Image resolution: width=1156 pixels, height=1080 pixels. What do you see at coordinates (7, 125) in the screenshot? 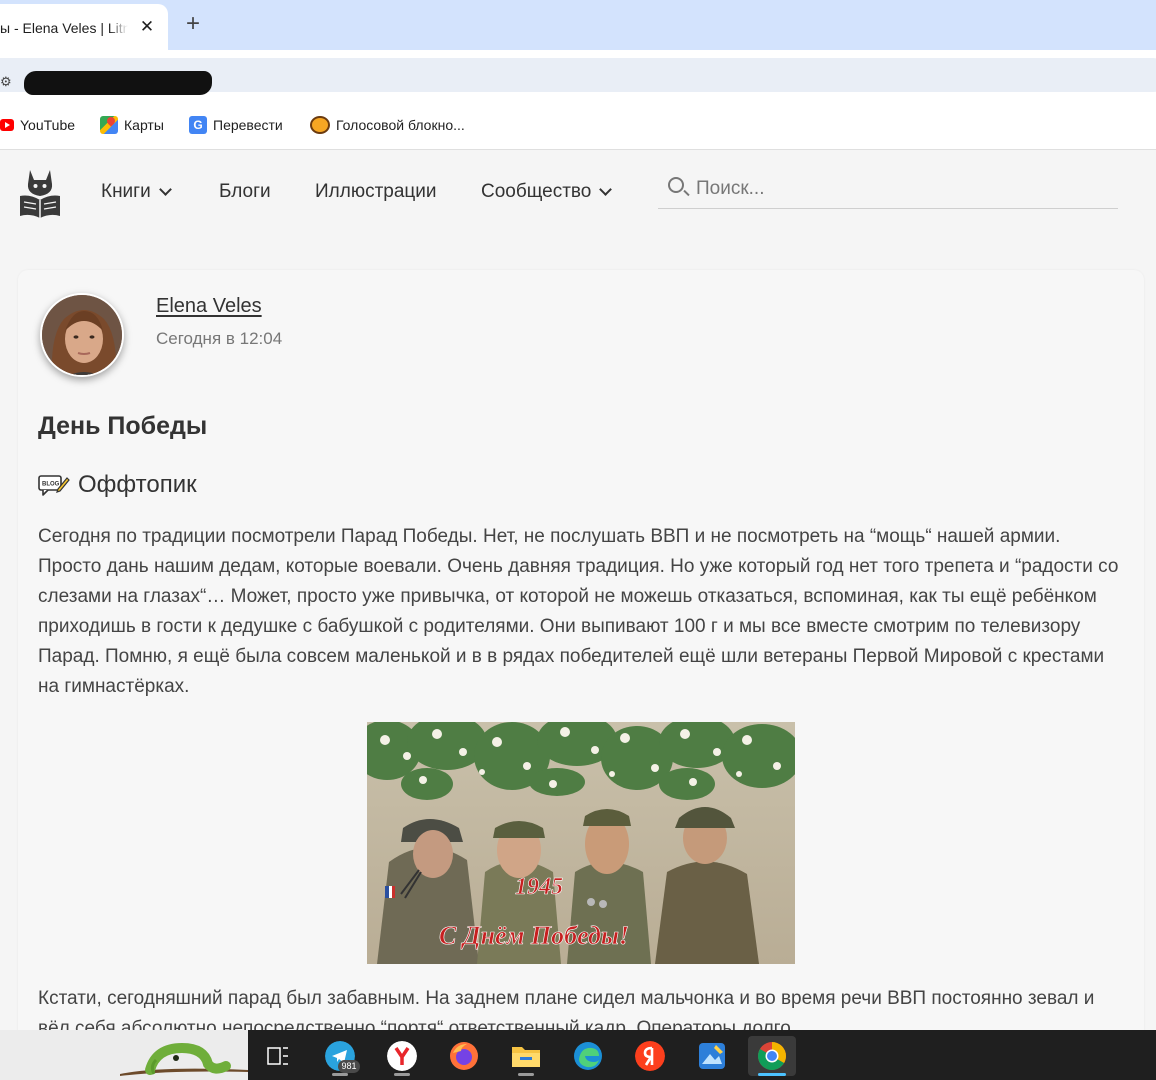
I see `youtube-icon` at bounding box center [7, 125].